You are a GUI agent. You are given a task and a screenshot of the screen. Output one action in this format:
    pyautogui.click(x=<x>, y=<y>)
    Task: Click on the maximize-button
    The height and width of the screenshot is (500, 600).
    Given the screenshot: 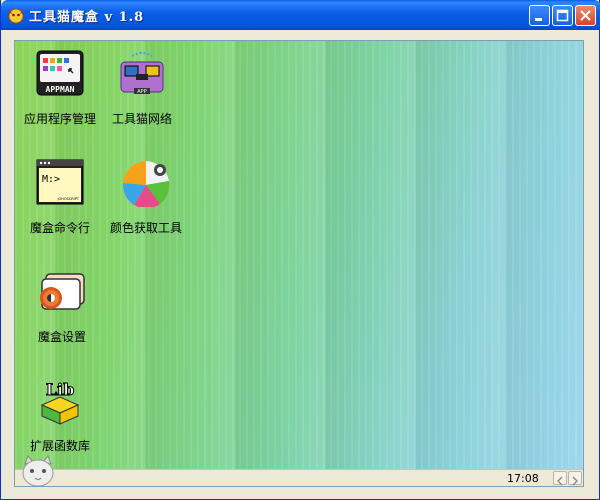 What is the action you would take?
    pyautogui.click(x=562, y=15)
    